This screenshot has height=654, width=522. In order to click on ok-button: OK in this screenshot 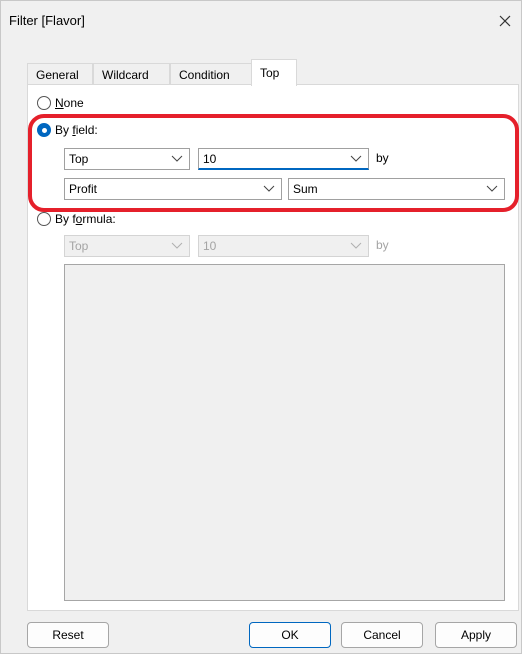, I will do `click(290, 635)`.